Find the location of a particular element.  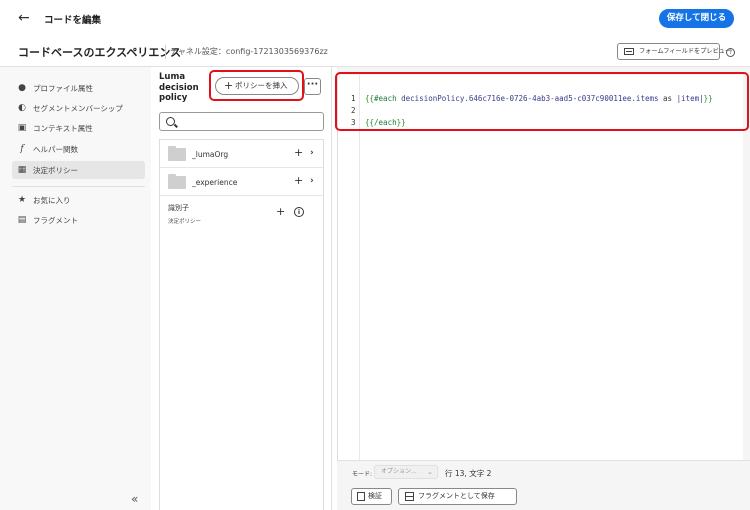

chevron-down-icon: ⌄ is located at coordinates (430, 472).